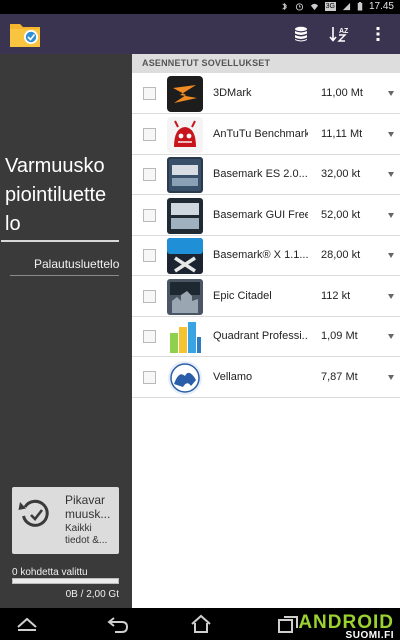  Describe the element at coordinates (92, 594) in the screenshot. I see `selected-size: 0B / 2,00 Gt` at that location.